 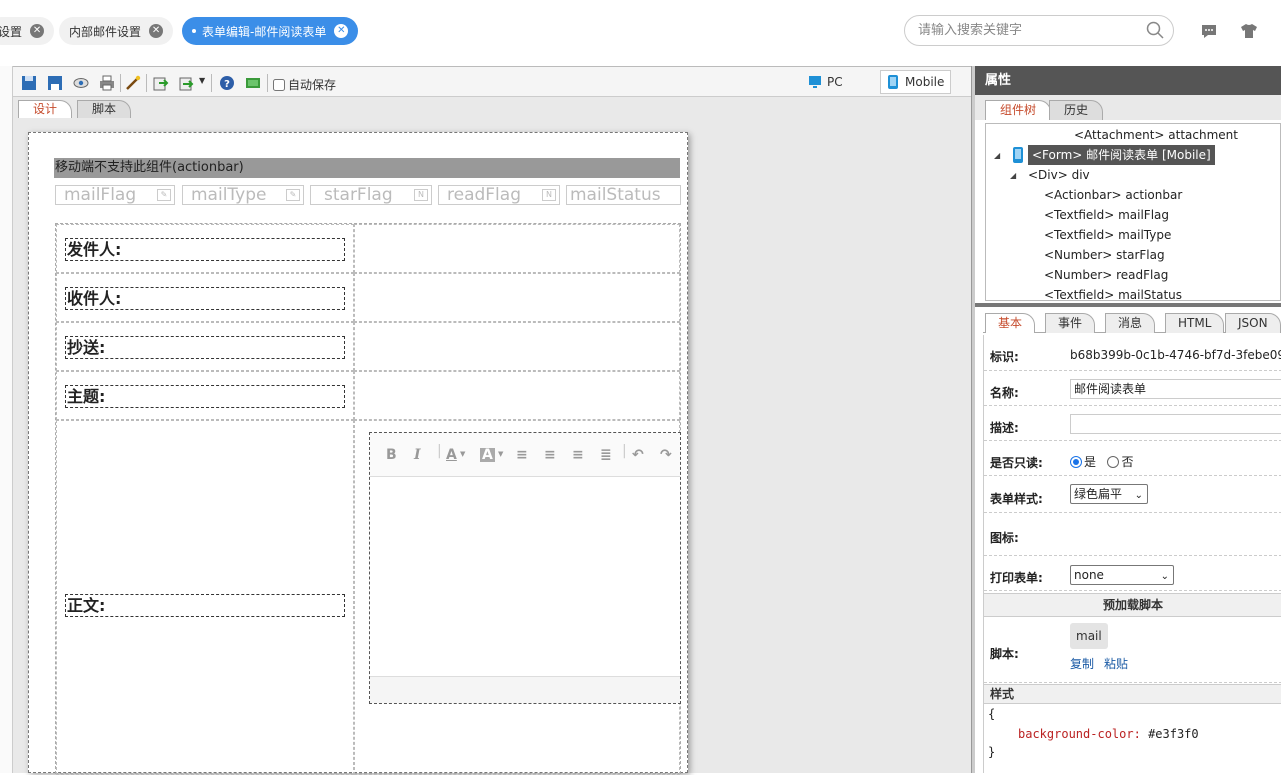 What do you see at coordinates (487, 455) in the screenshot?
I see `bg-color-icon: A` at bounding box center [487, 455].